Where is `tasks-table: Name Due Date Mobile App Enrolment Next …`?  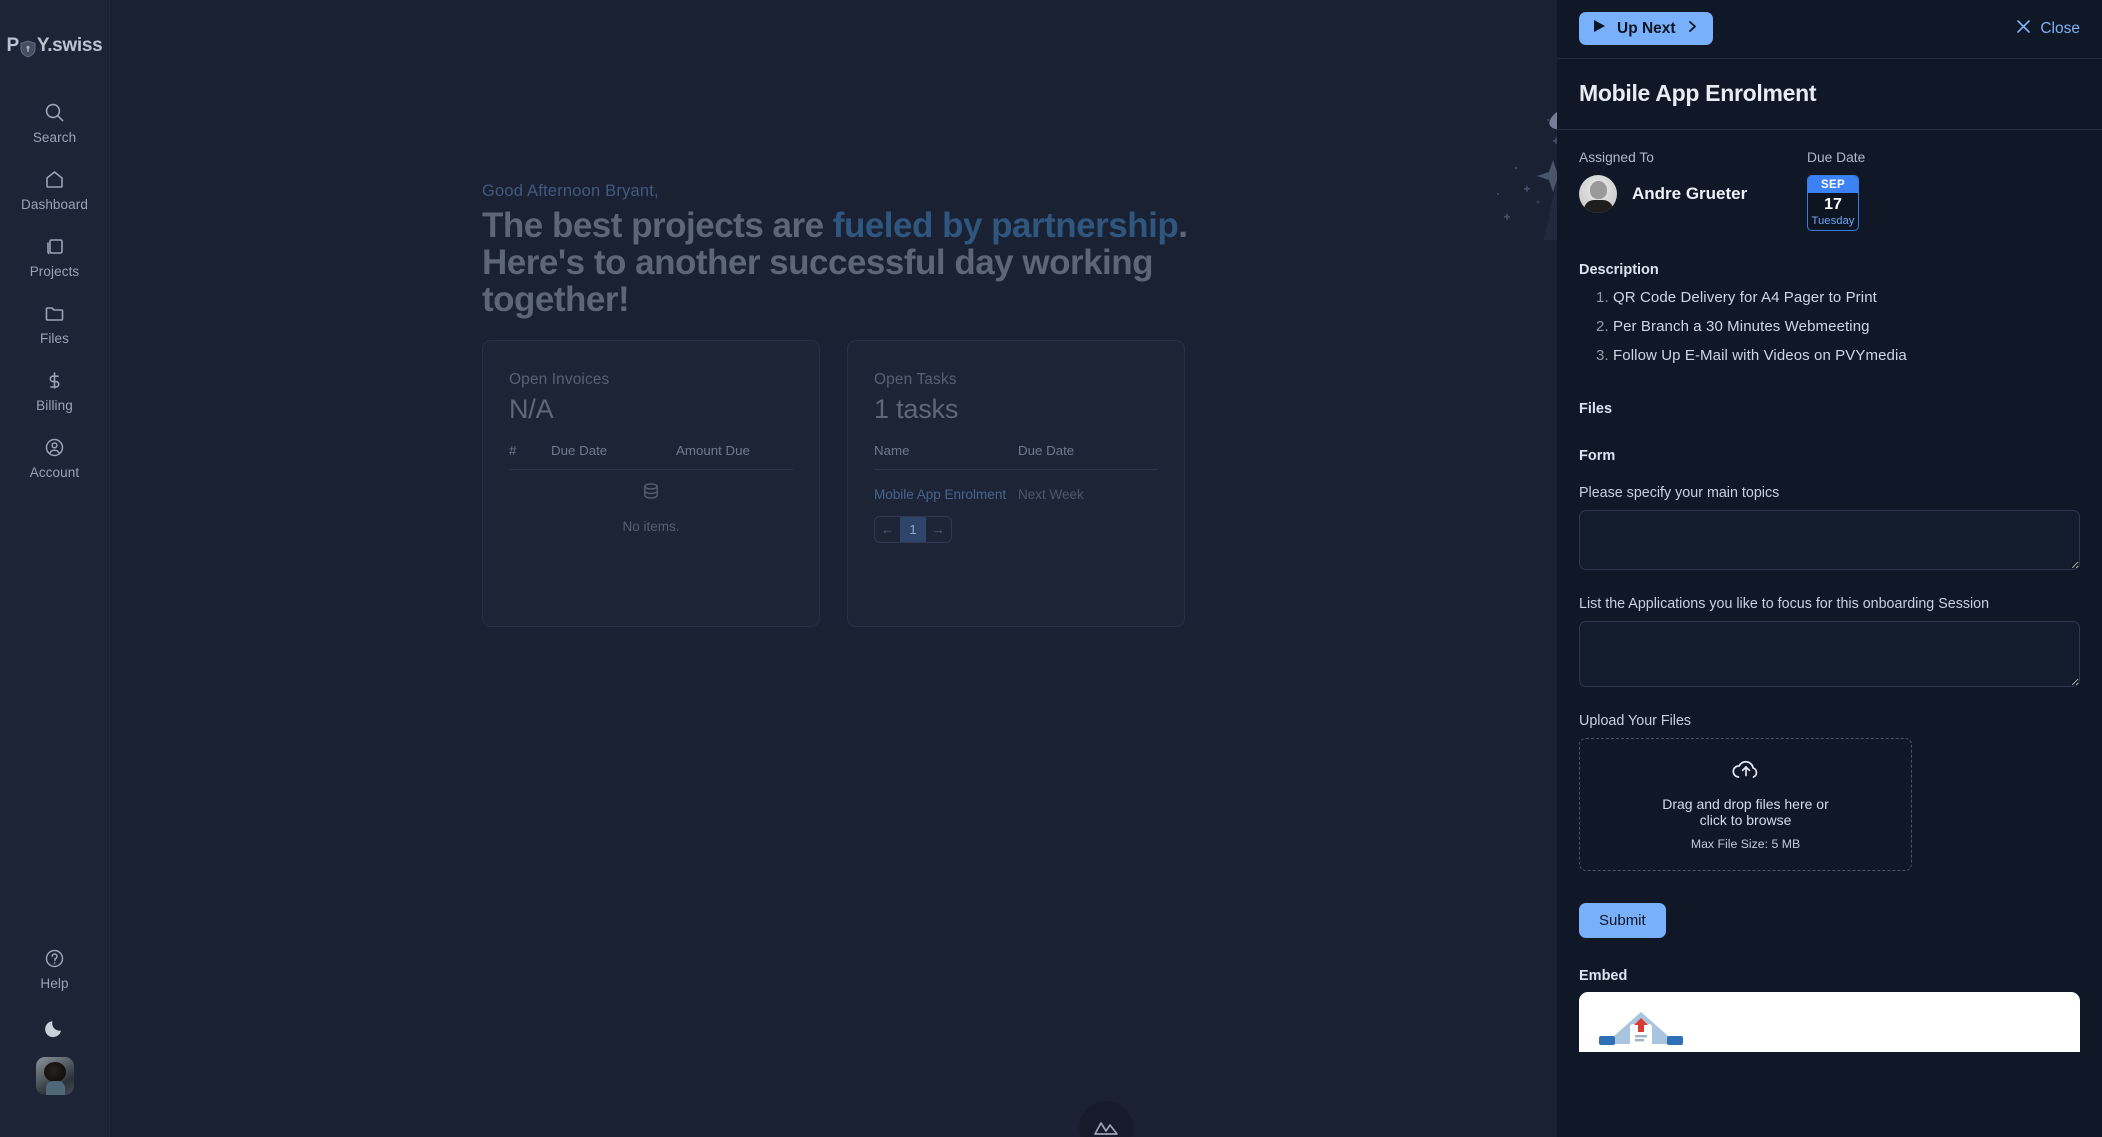 tasks-table: Name Due Date Mobile App Enrolment Next … is located at coordinates (1016, 470).